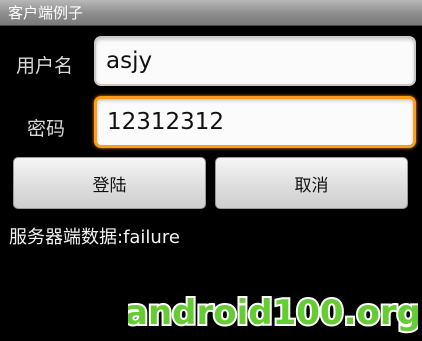 The width and height of the screenshot is (422, 341). I want to click on username-label: 用户名, so click(45, 66).